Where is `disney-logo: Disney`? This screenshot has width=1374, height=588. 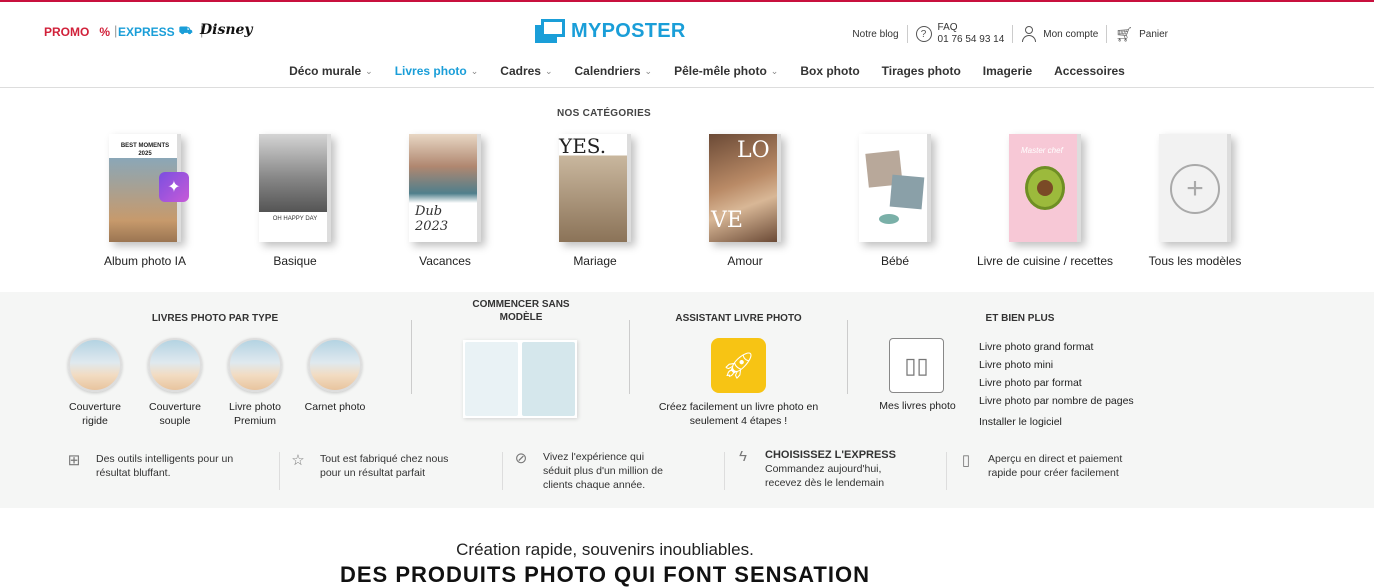
disney-logo: Disney is located at coordinates (226, 30).